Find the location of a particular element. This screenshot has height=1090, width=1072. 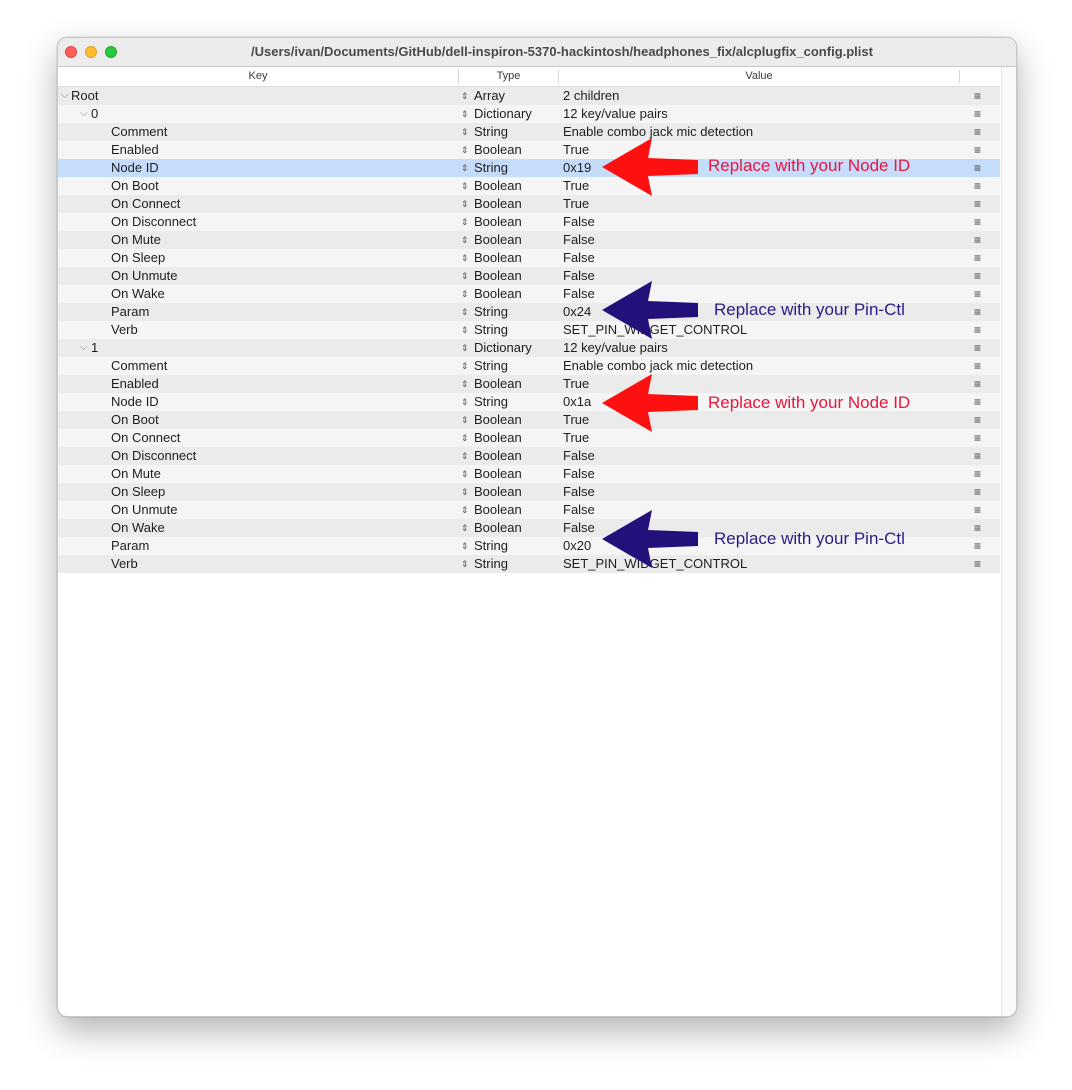

close-button is located at coordinates (71, 52).